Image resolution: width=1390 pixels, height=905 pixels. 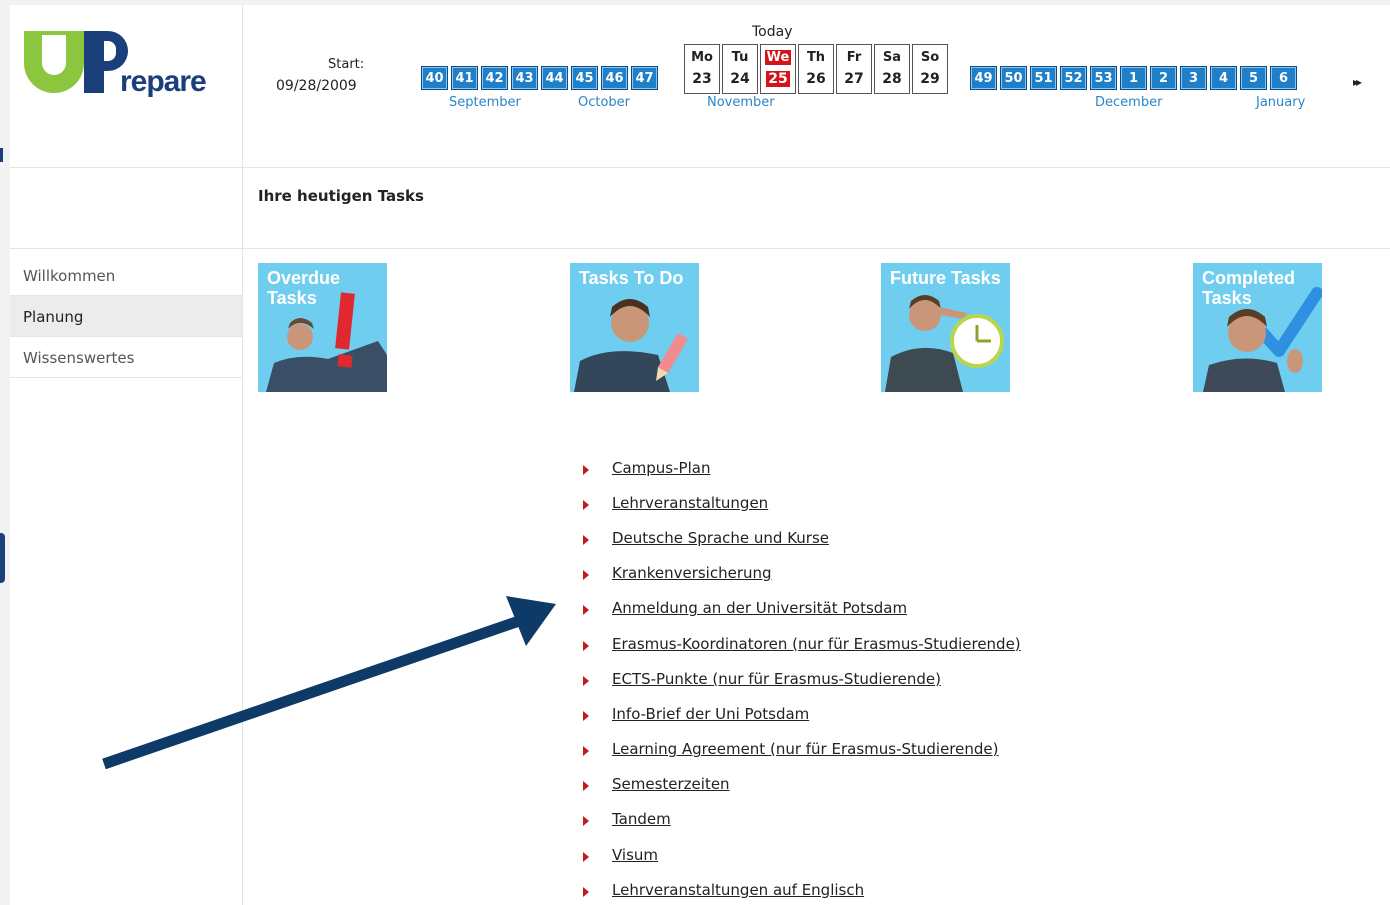 What do you see at coordinates (854, 69) in the screenshot?
I see `day-cell-fr: Fr 27` at bounding box center [854, 69].